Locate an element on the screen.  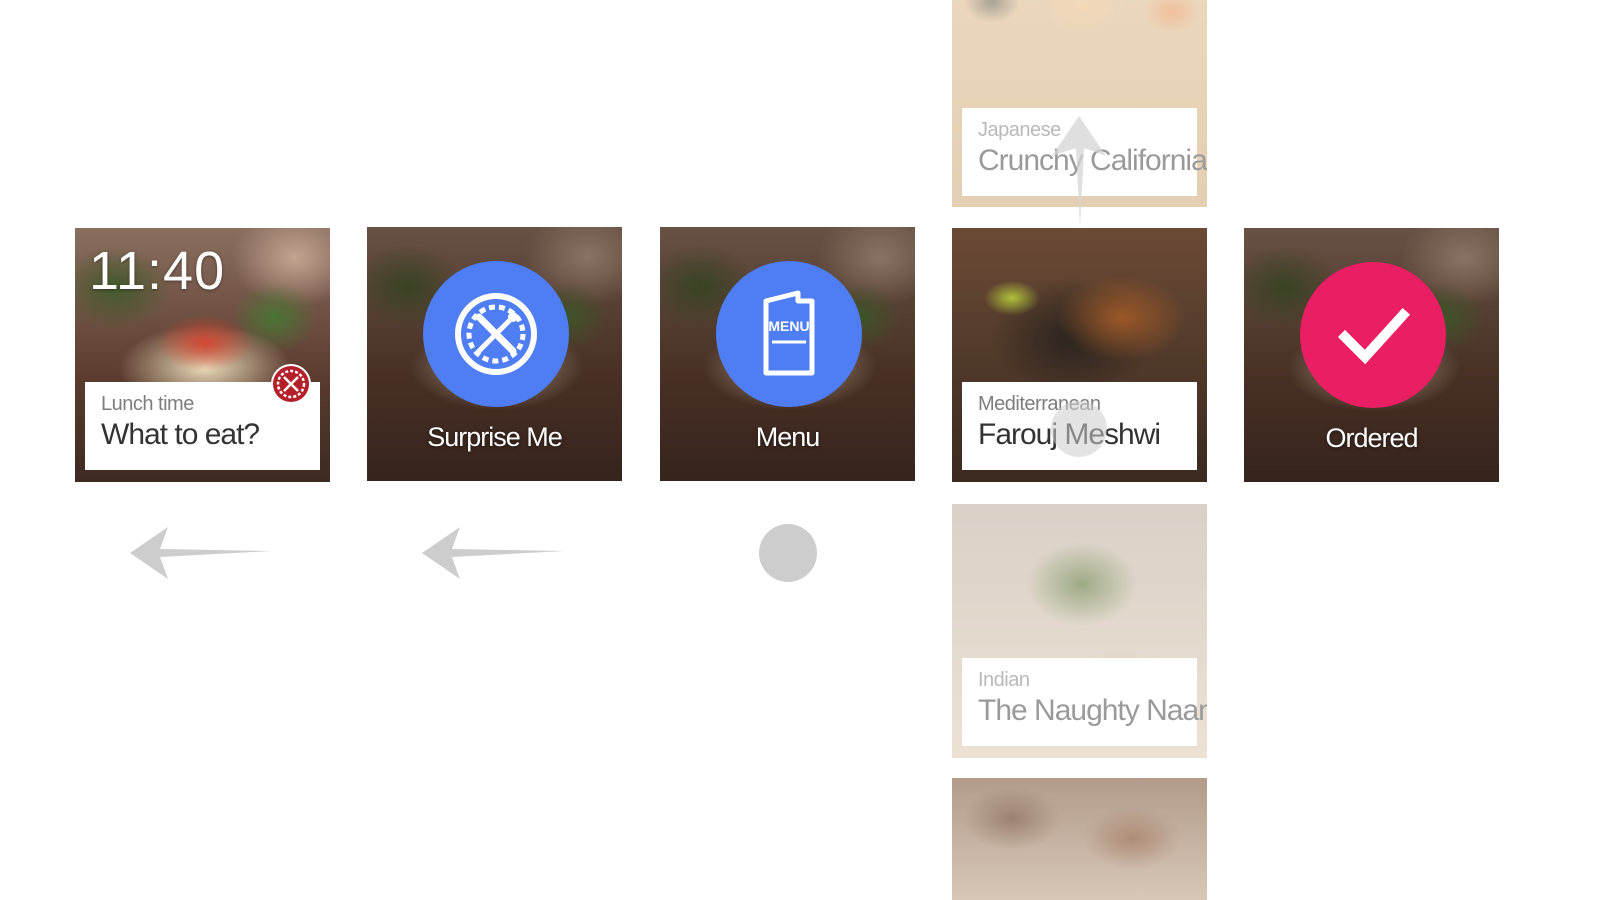
surprise-me-label: Surprise Me is located at coordinates (495, 437).